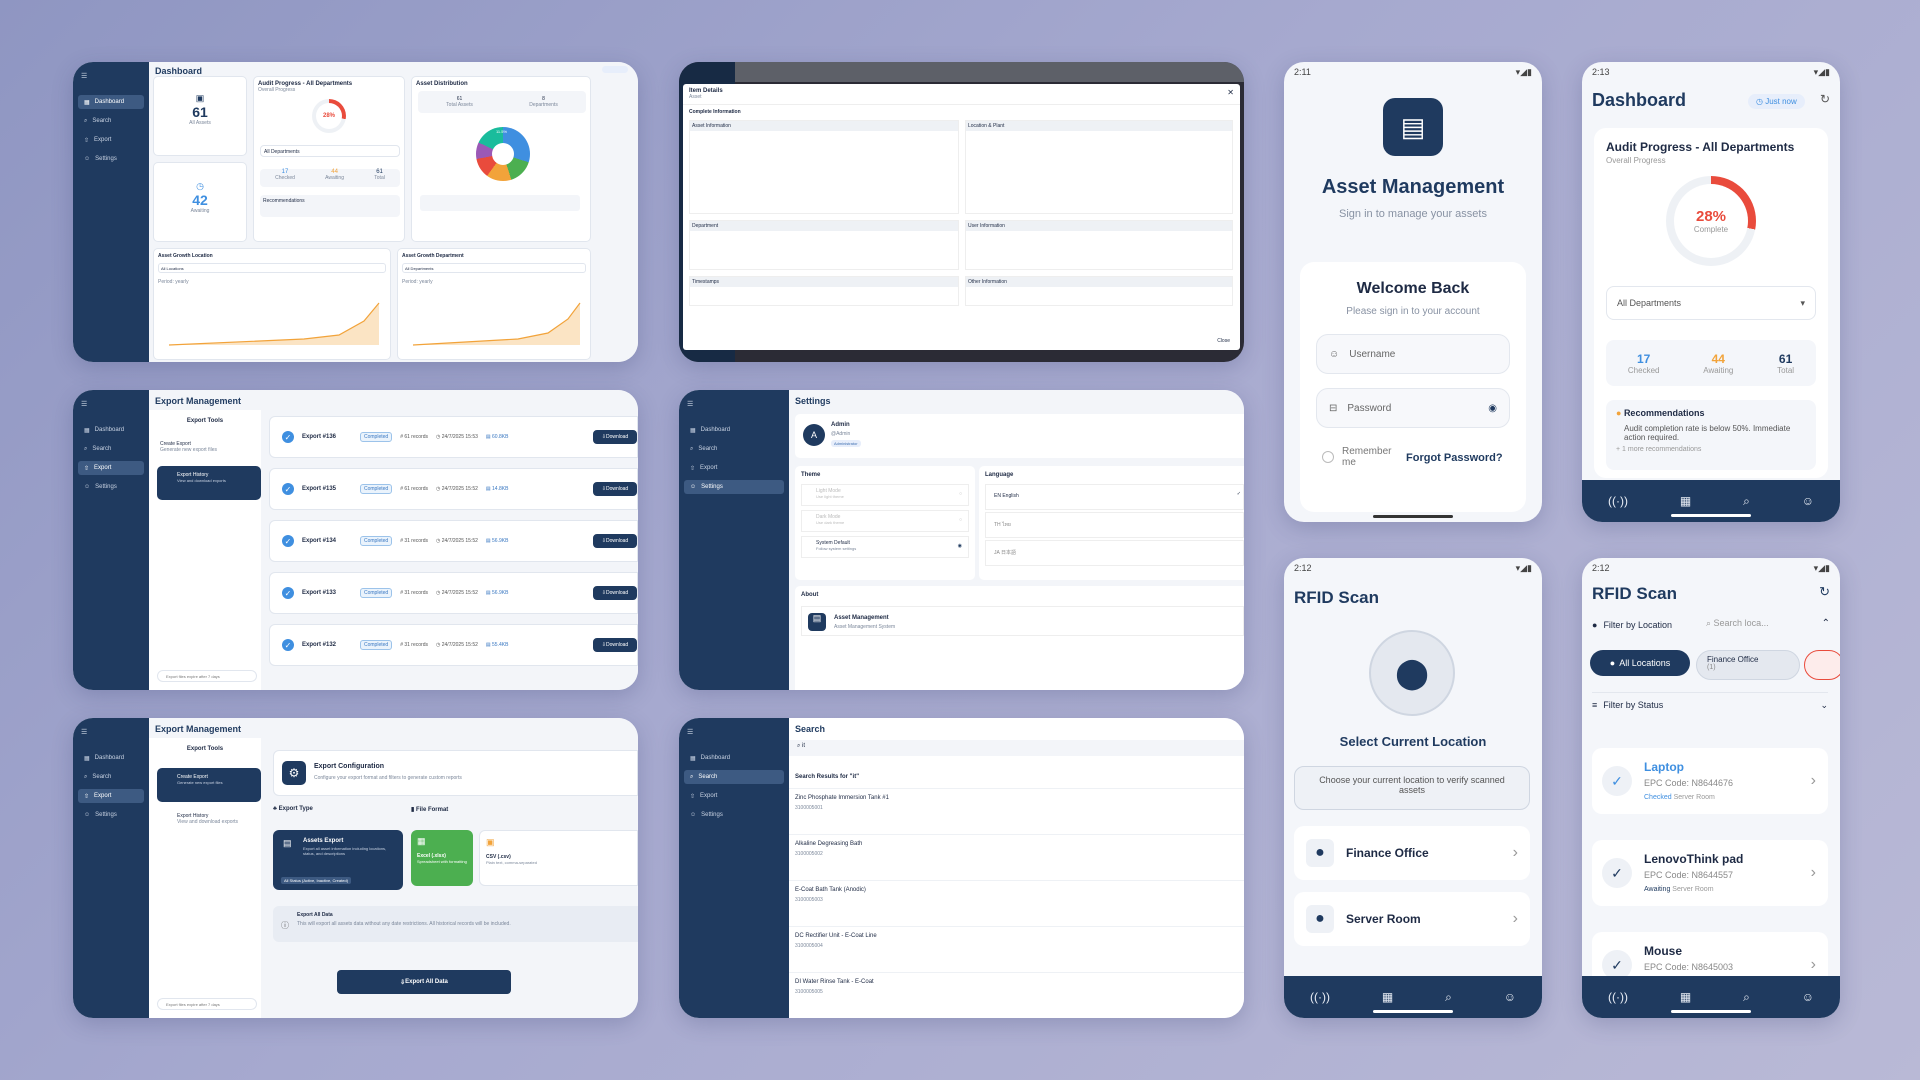  I want to click on lang-en: EN English ✓, so click(1114, 497).